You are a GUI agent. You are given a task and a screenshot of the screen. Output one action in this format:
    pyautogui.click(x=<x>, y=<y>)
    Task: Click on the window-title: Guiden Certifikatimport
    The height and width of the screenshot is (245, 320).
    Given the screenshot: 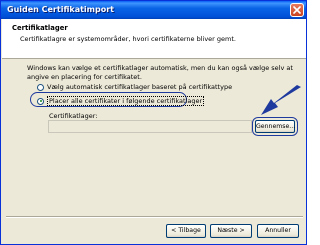 What is the action you would take?
    pyautogui.click(x=60, y=9)
    